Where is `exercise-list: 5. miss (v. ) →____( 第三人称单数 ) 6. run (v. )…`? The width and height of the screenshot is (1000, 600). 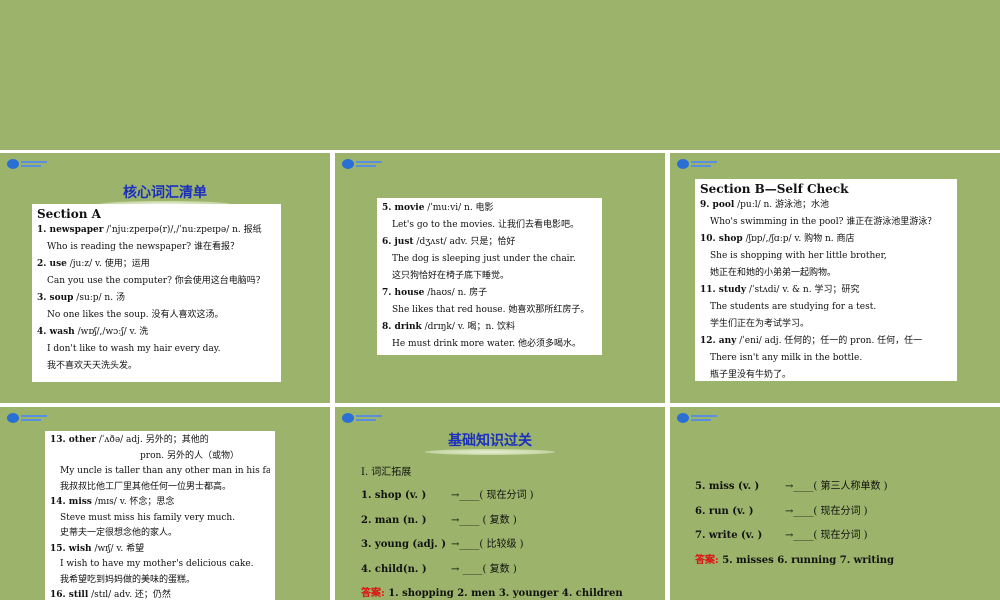
exercise-list: 5. miss (v. ) →____( 第三人称单数 ) 6. run (v. )… is located at coordinates (794, 524).